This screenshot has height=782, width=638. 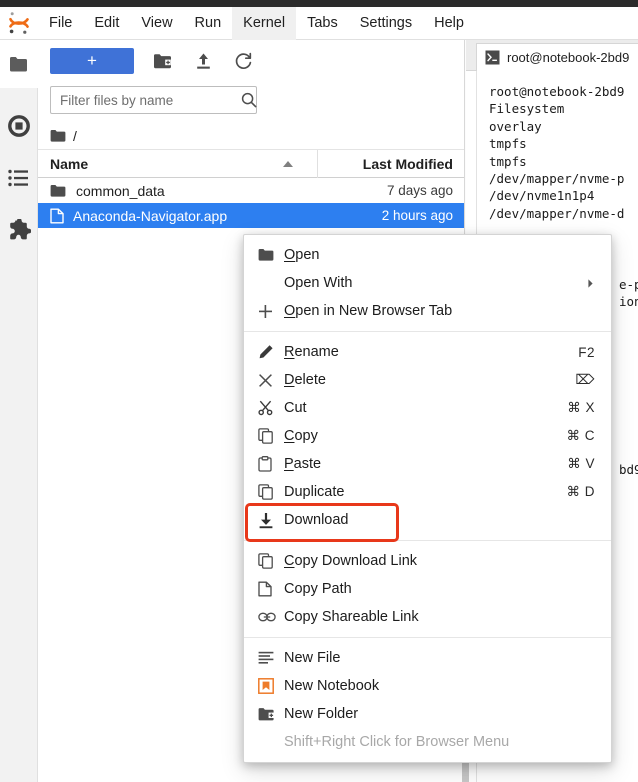 I want to click on menu-item-shortcut: ⌘ D, so click(x=580, y=491).